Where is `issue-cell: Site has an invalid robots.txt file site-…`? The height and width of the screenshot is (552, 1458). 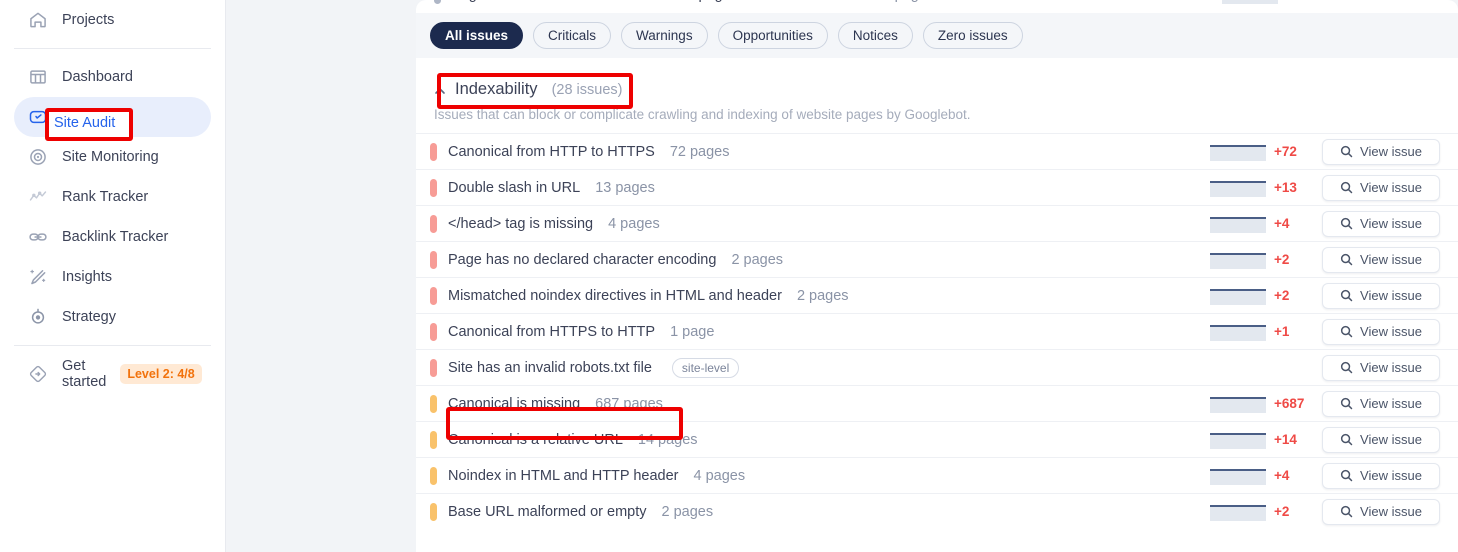
issue-cell: Site has an invalid robots.txt file site-… is located at coordinates (820, 367).